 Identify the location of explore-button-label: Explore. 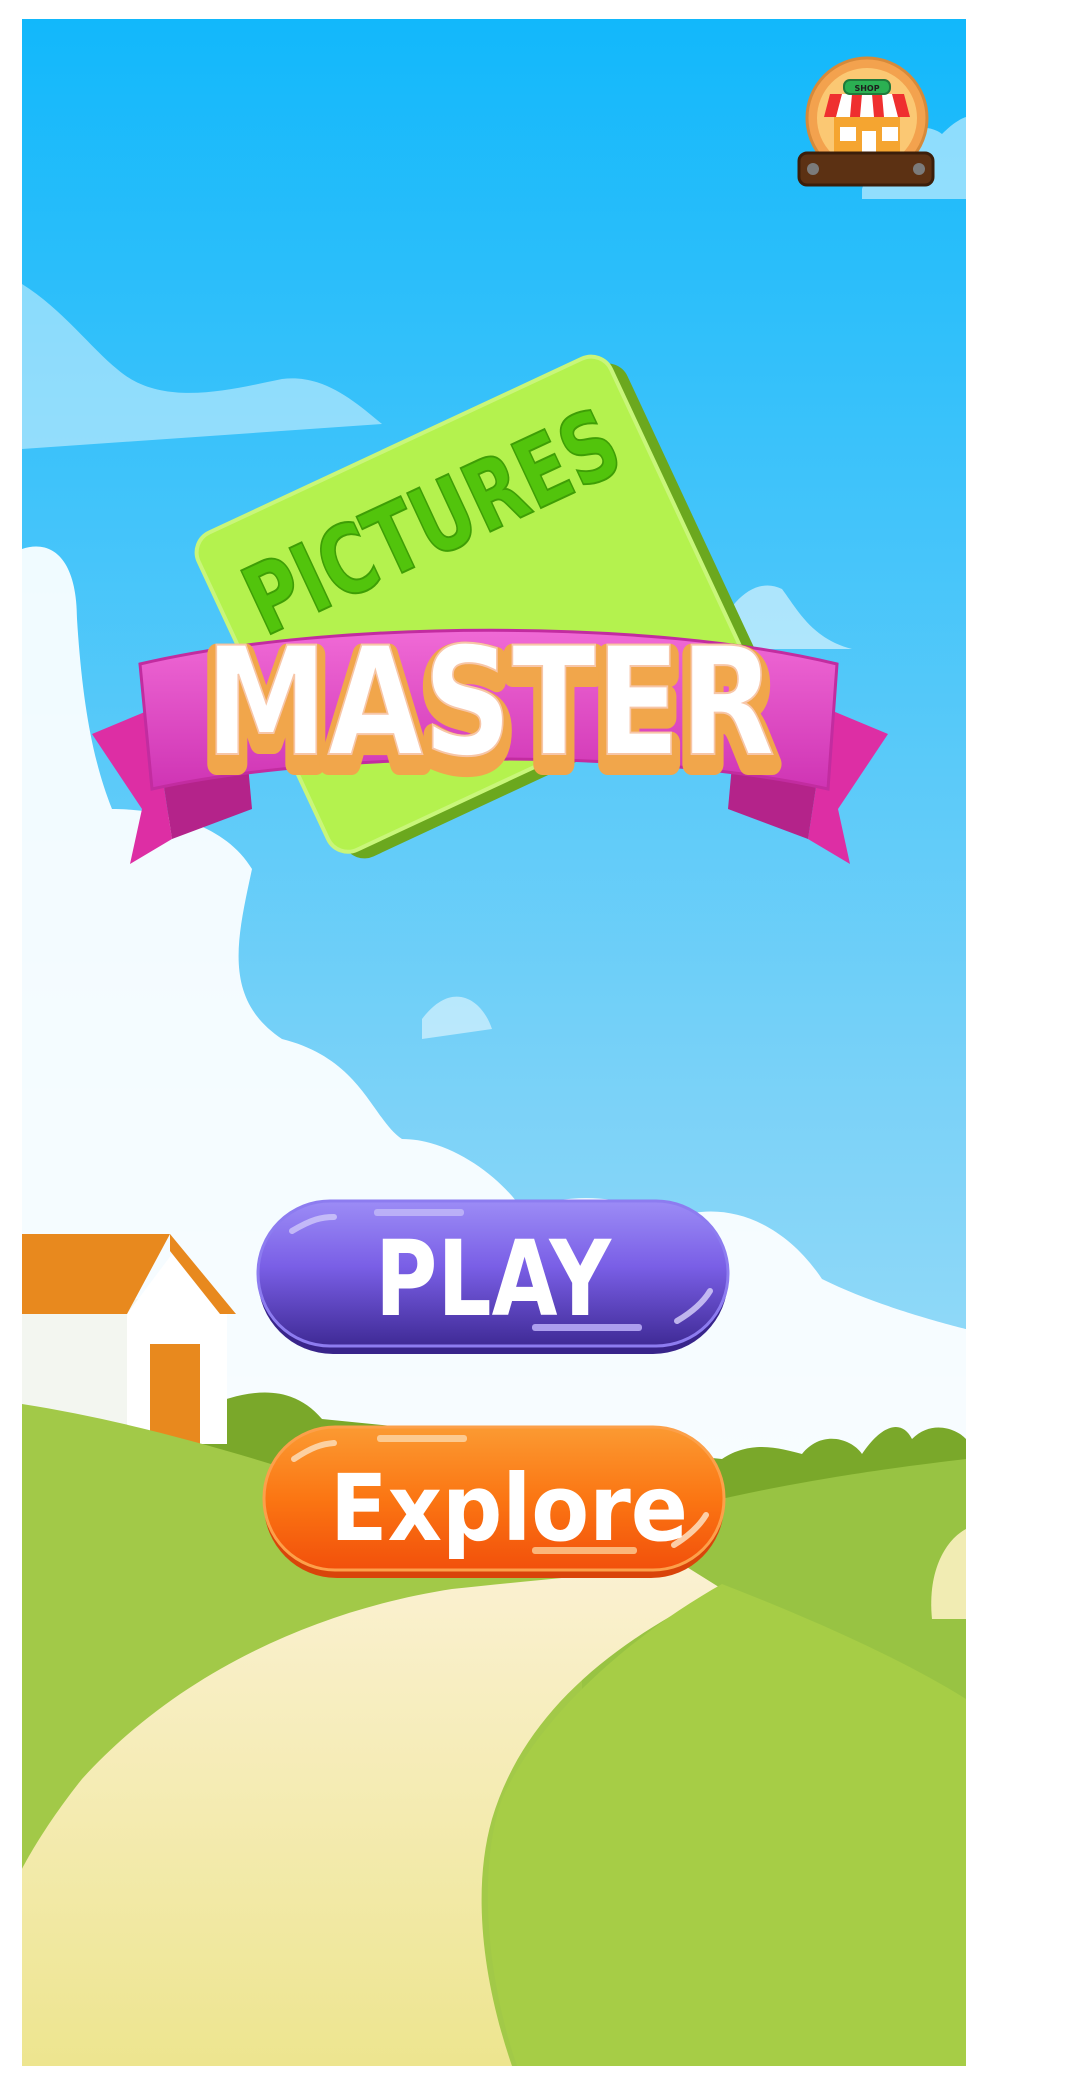
(509, 1508).